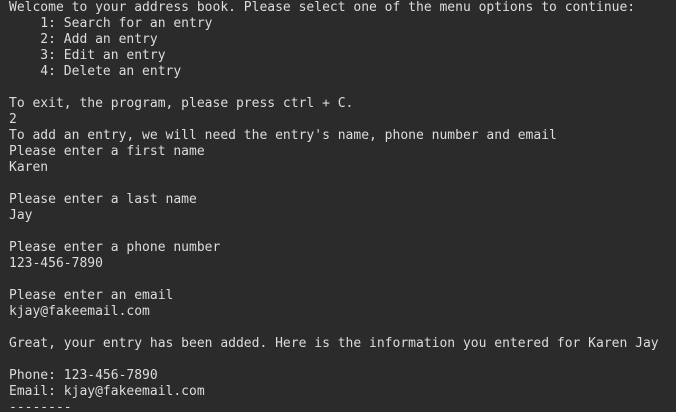 This screenshot has width=676, height=412. Describe the element at coordinates (95, 71) in the screenshot. I see `menu-option-delete: 4: Delete an entry` at that location.